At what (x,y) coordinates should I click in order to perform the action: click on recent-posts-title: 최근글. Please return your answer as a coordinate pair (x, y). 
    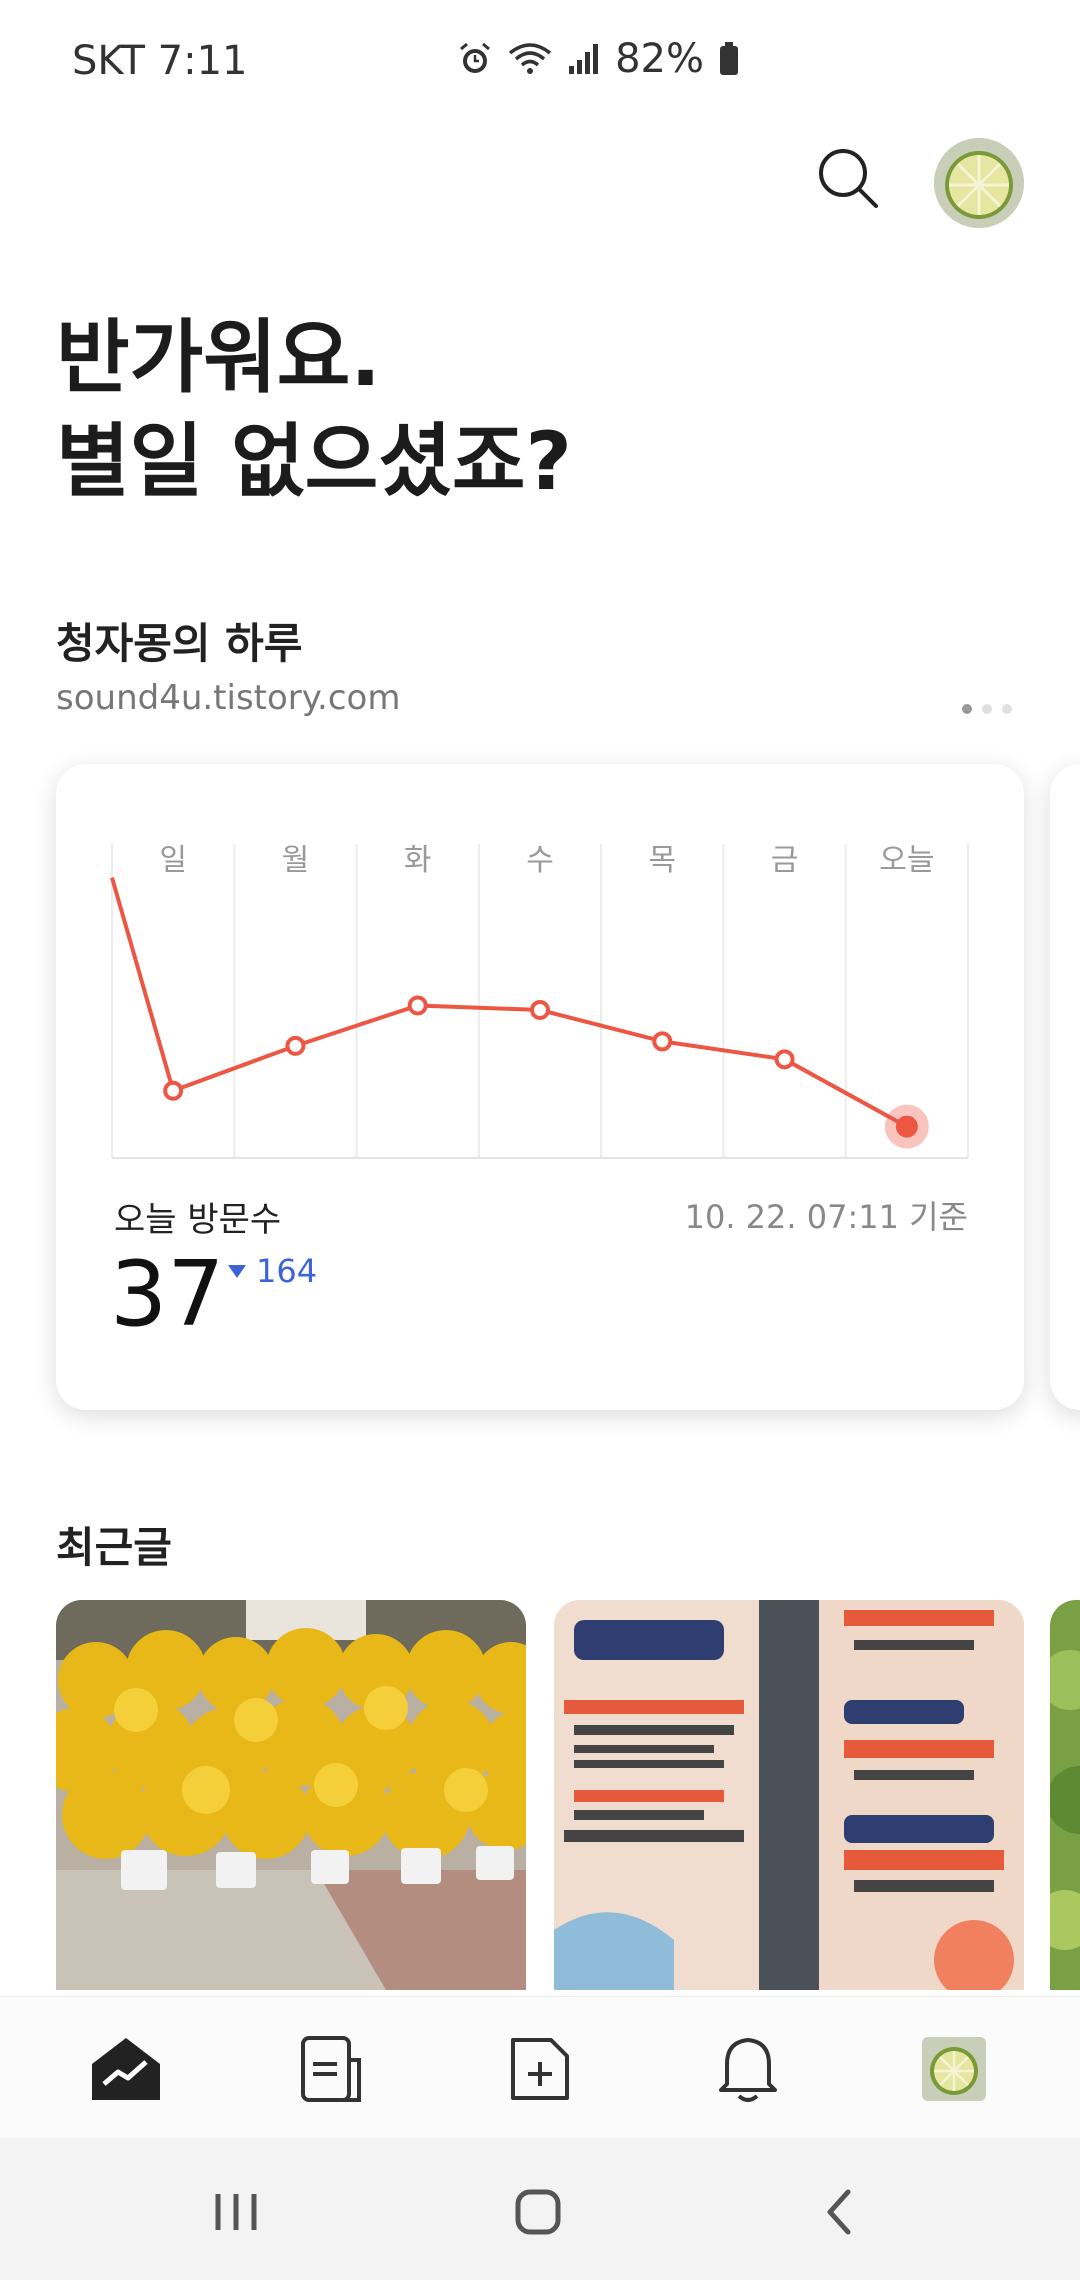
    Looking at the image, I should click on (114, 1547).